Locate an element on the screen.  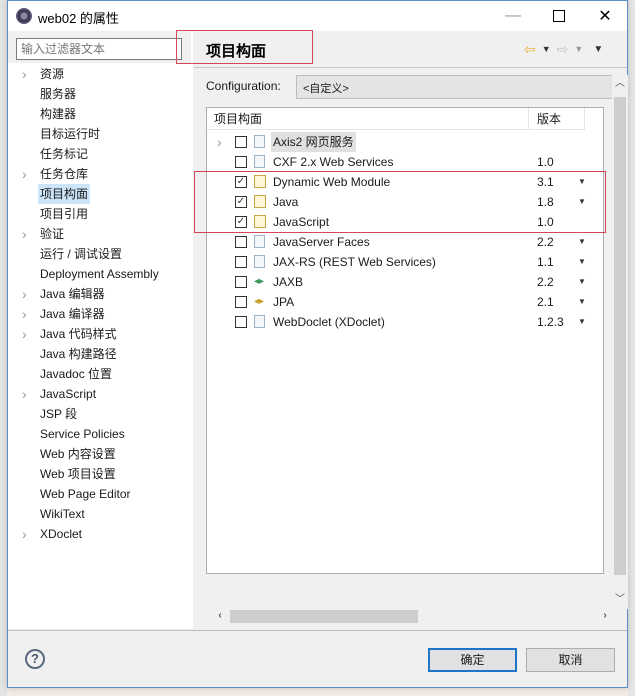
scroll-down-icon: ﹀ is located at coordinates (620, 600).